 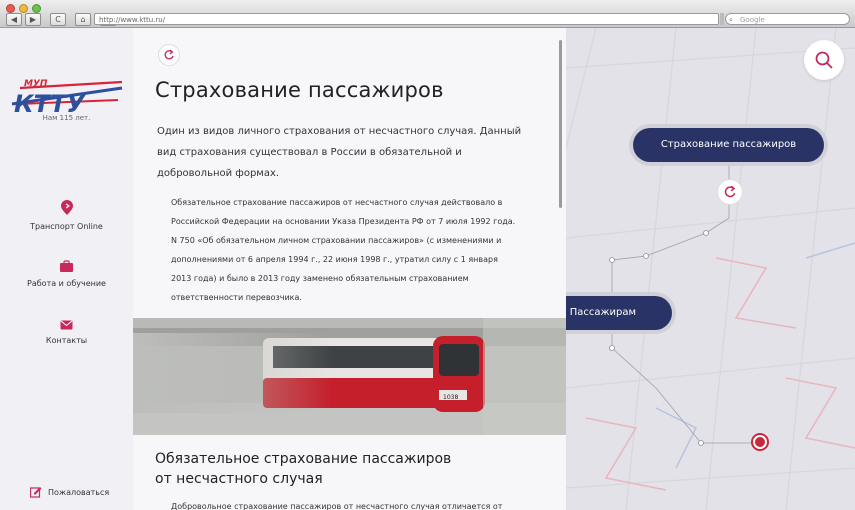 I want to click on map-pin-icon, so click(x=66, y=207).